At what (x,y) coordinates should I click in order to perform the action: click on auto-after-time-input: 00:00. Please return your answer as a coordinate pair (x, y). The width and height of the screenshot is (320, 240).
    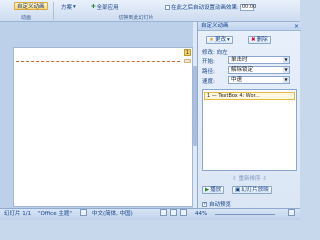
    Looking at the image, I should click on (247, 7).